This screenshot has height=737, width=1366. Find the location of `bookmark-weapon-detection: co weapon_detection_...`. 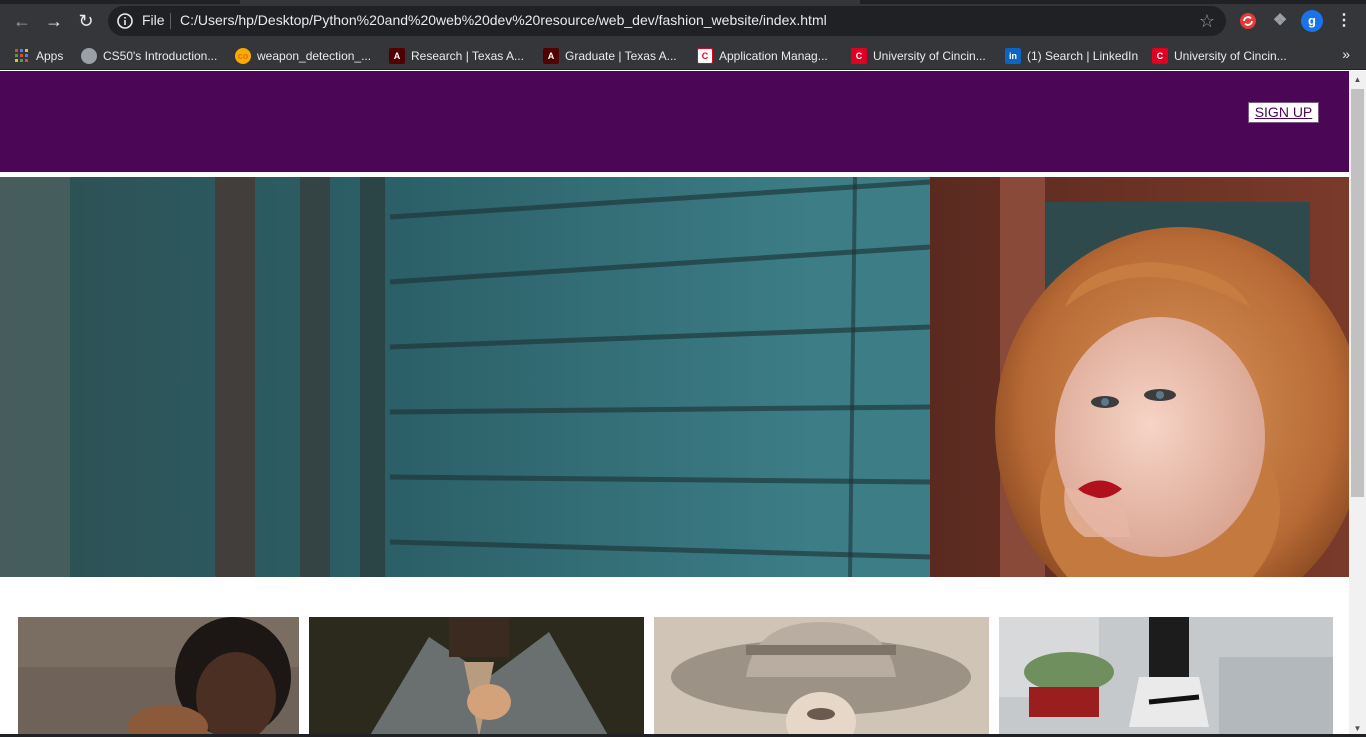

bookmark-weapon-detection: co weapon_detection_... is located at coordinates (303, 56).